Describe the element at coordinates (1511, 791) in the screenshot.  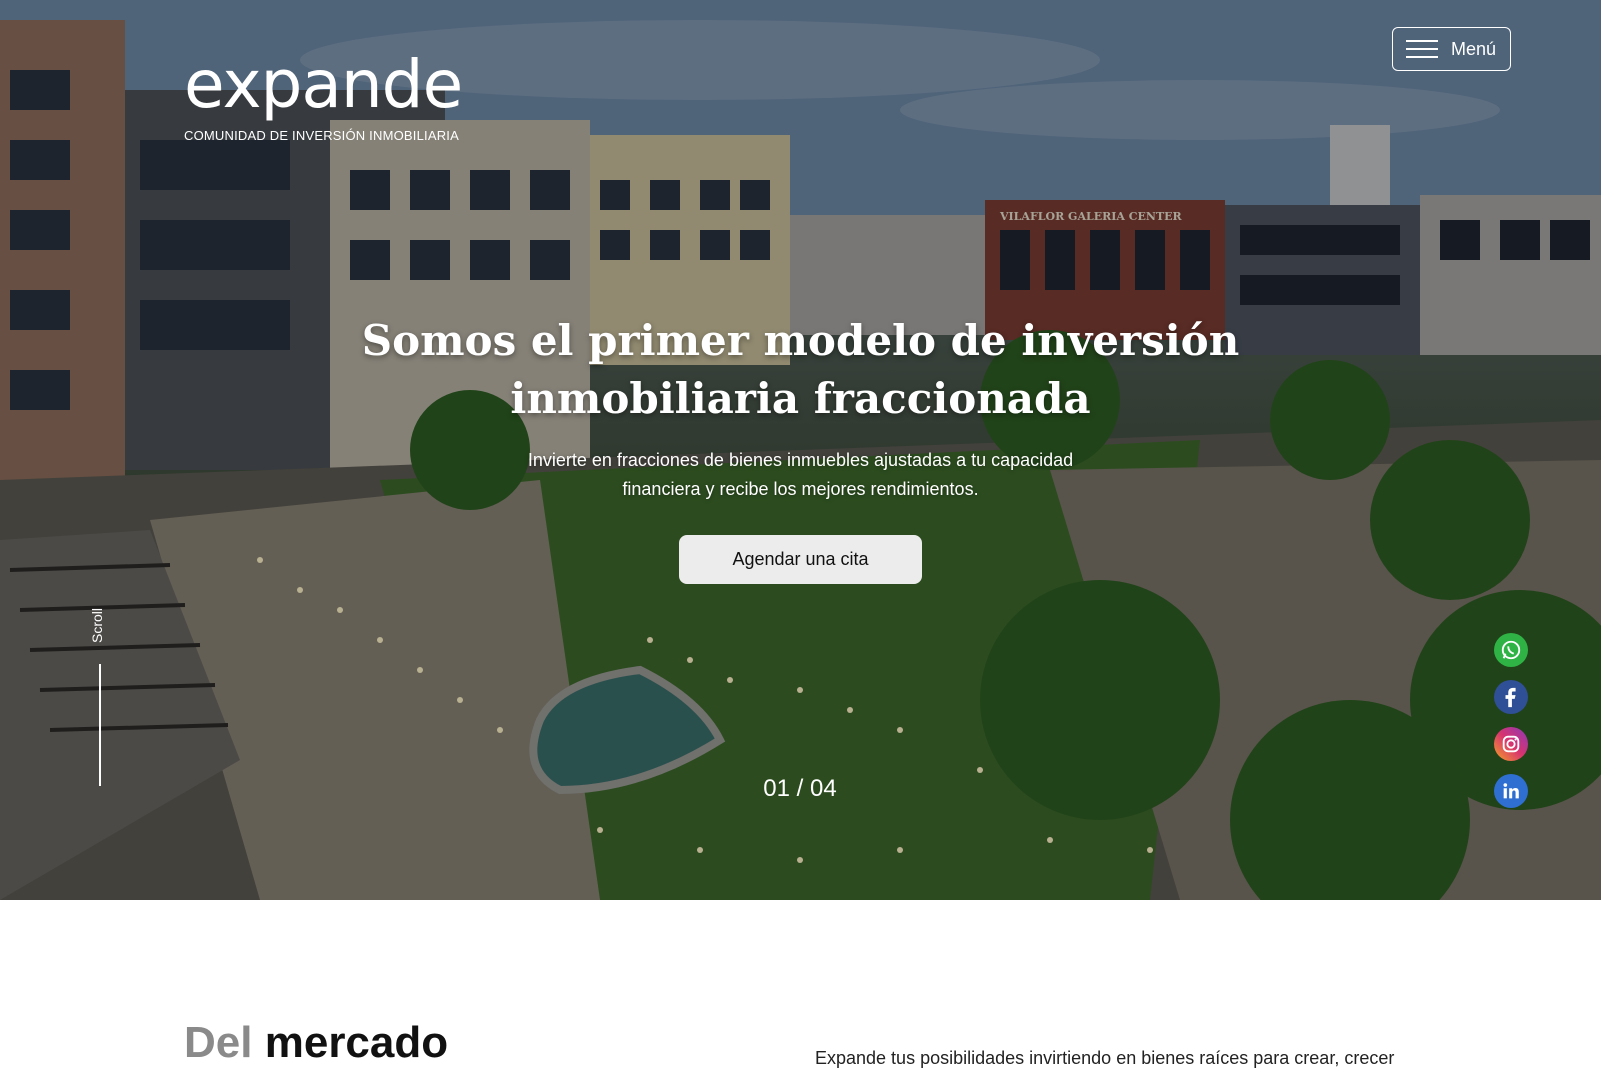
I see `linkedin-icon` at that location.